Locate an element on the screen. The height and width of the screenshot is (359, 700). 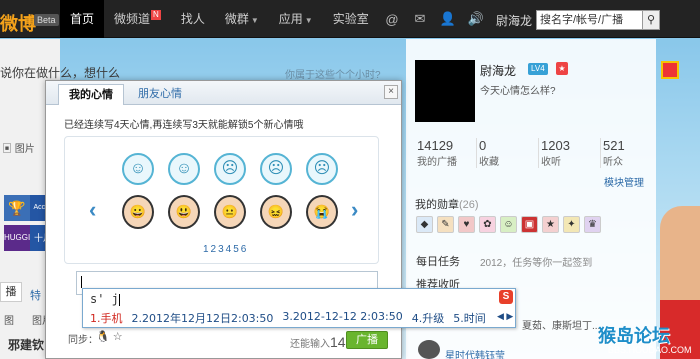
image-attach-label: ▣ 图片 is located at coordinates (18, 147).